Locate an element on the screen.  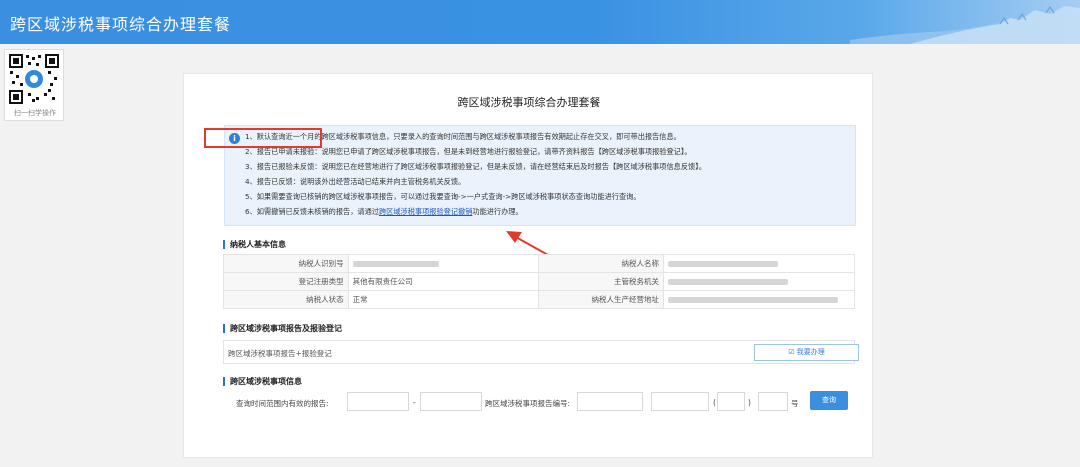
tax-authority-value is located at coordinates (759, 281).